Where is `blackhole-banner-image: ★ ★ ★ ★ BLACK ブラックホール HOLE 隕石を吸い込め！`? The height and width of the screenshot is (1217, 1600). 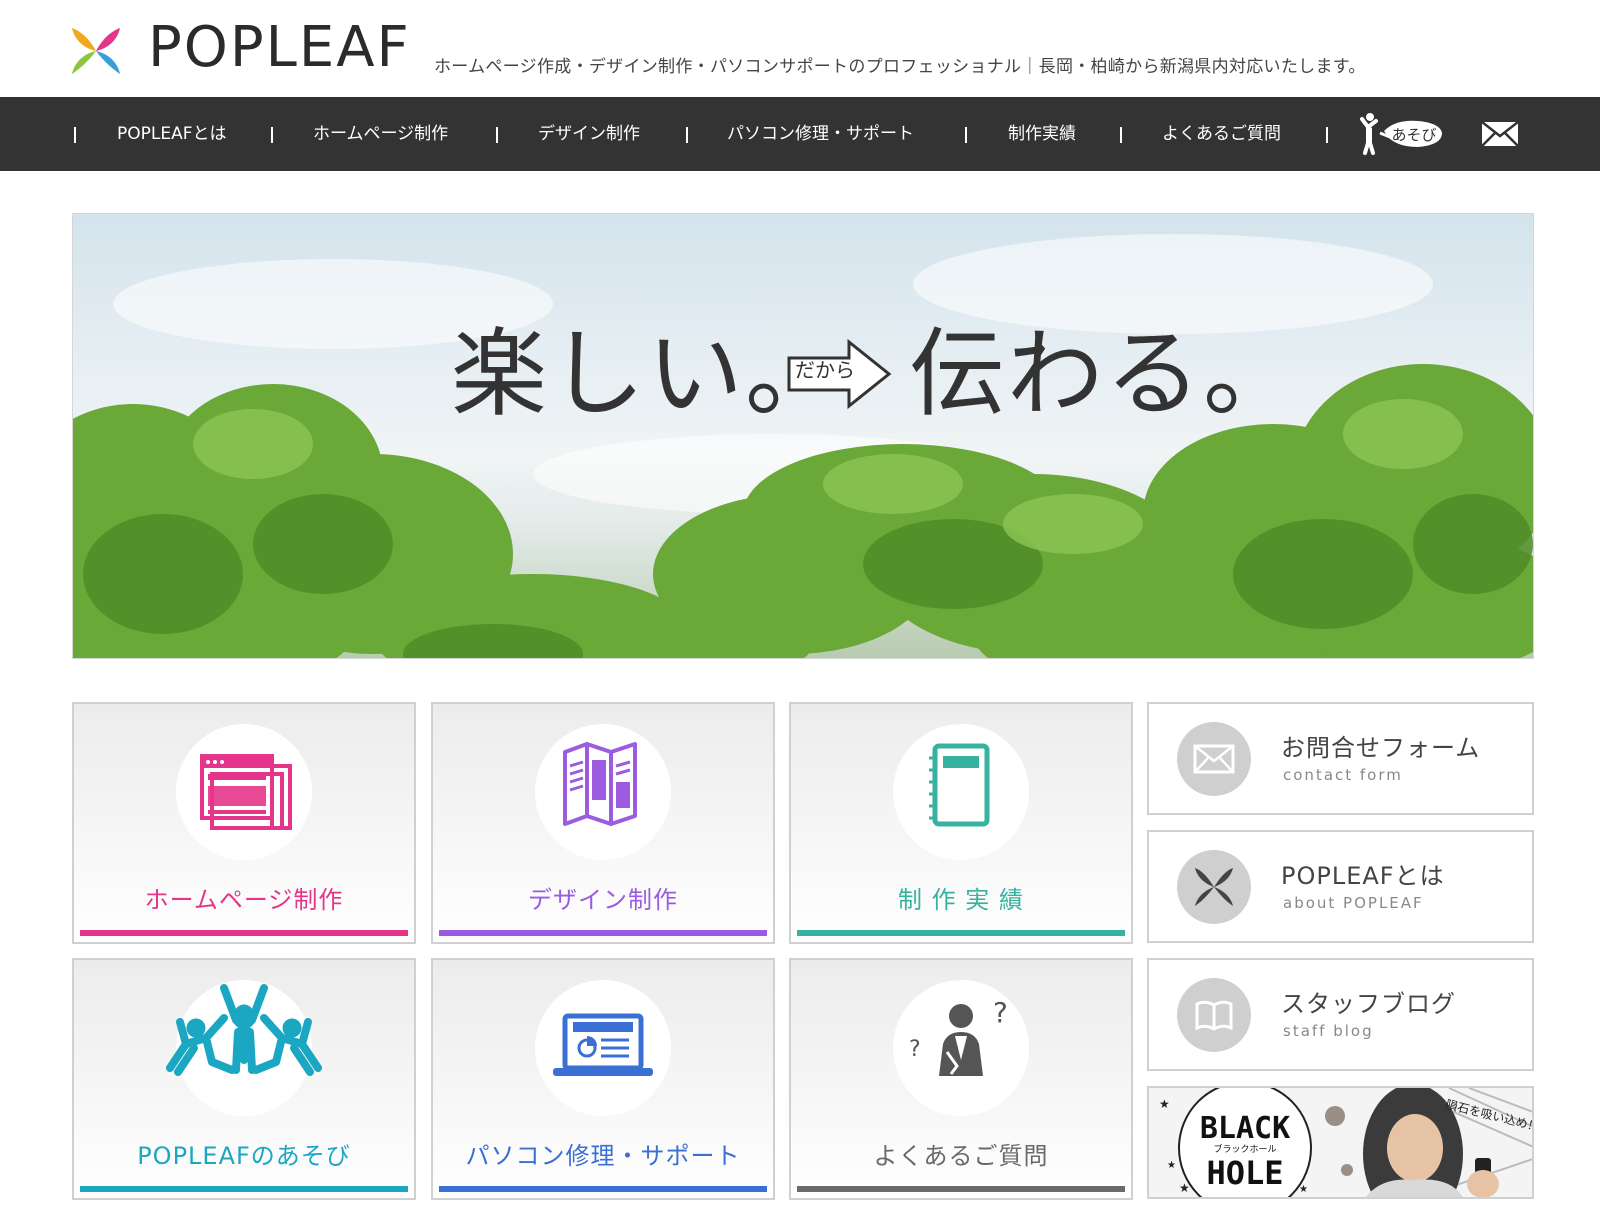 blackhole-banner-image: ★ ★ ★ ★ BLACK ブラックホール HOLE 隕石を吸い込め！ is located at coordinates (1340, 1142).